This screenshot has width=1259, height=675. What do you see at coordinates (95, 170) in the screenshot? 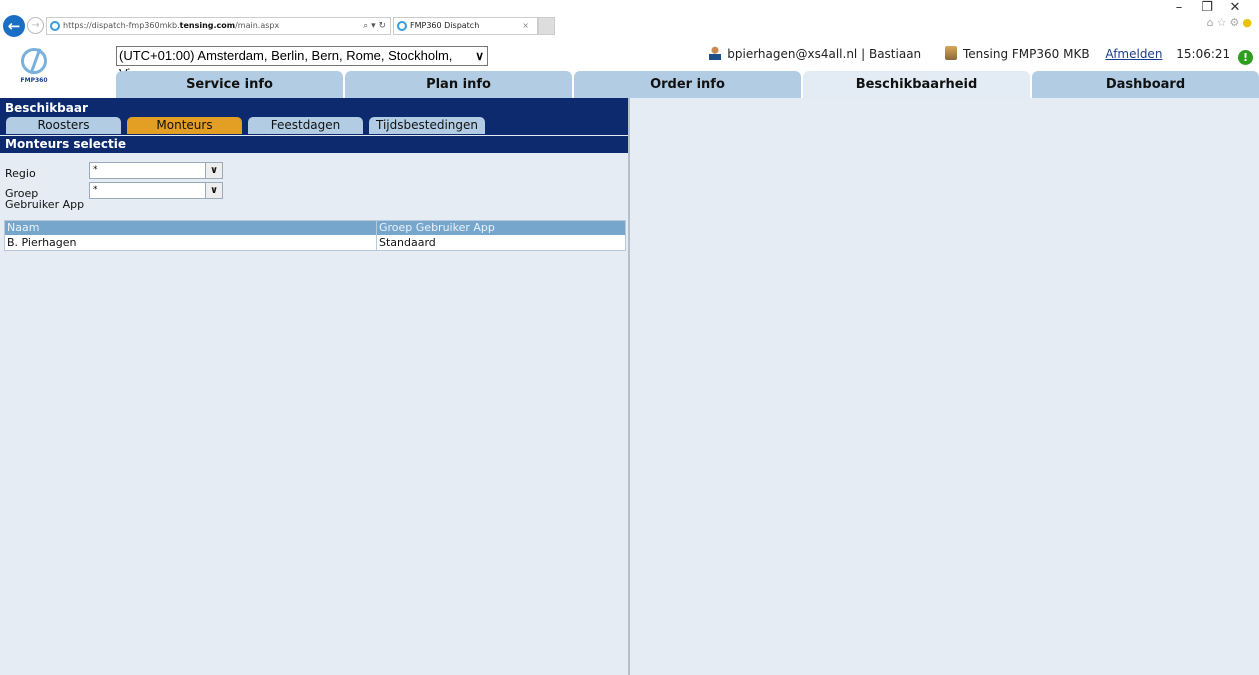
I see `regio-value: *` at bounding box center [95, 170].